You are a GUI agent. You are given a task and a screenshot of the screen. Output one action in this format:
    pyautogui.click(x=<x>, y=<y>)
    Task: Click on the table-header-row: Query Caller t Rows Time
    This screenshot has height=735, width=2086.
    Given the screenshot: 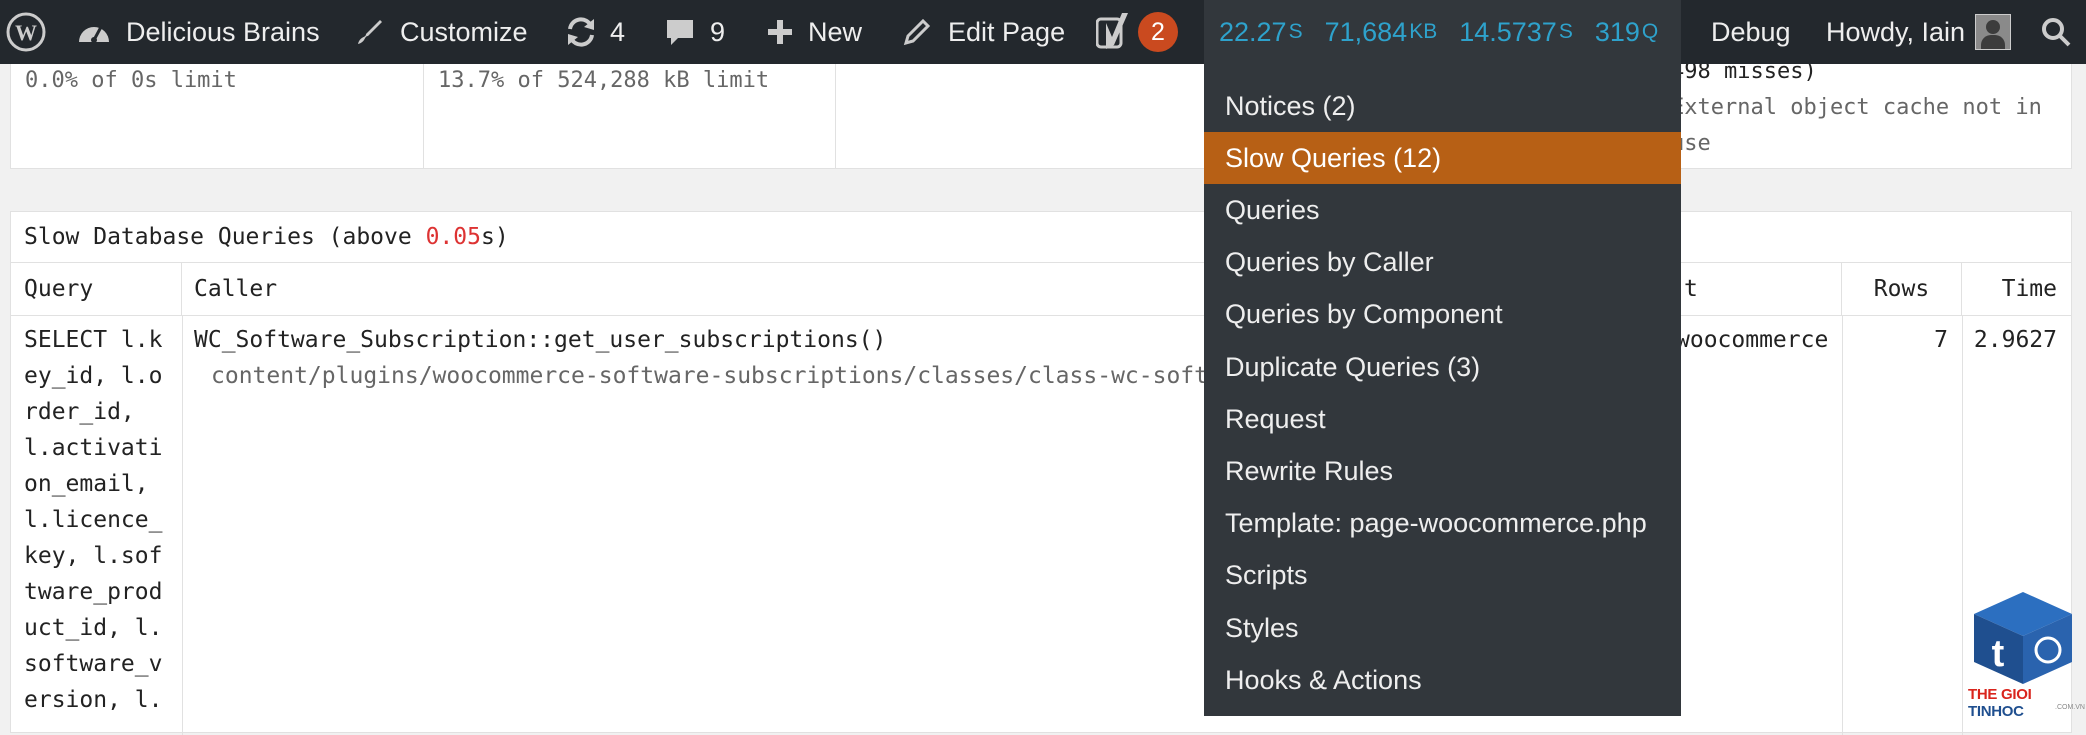 What is the action you would take?
    pyautogui.click(x=1041, y=289)
    